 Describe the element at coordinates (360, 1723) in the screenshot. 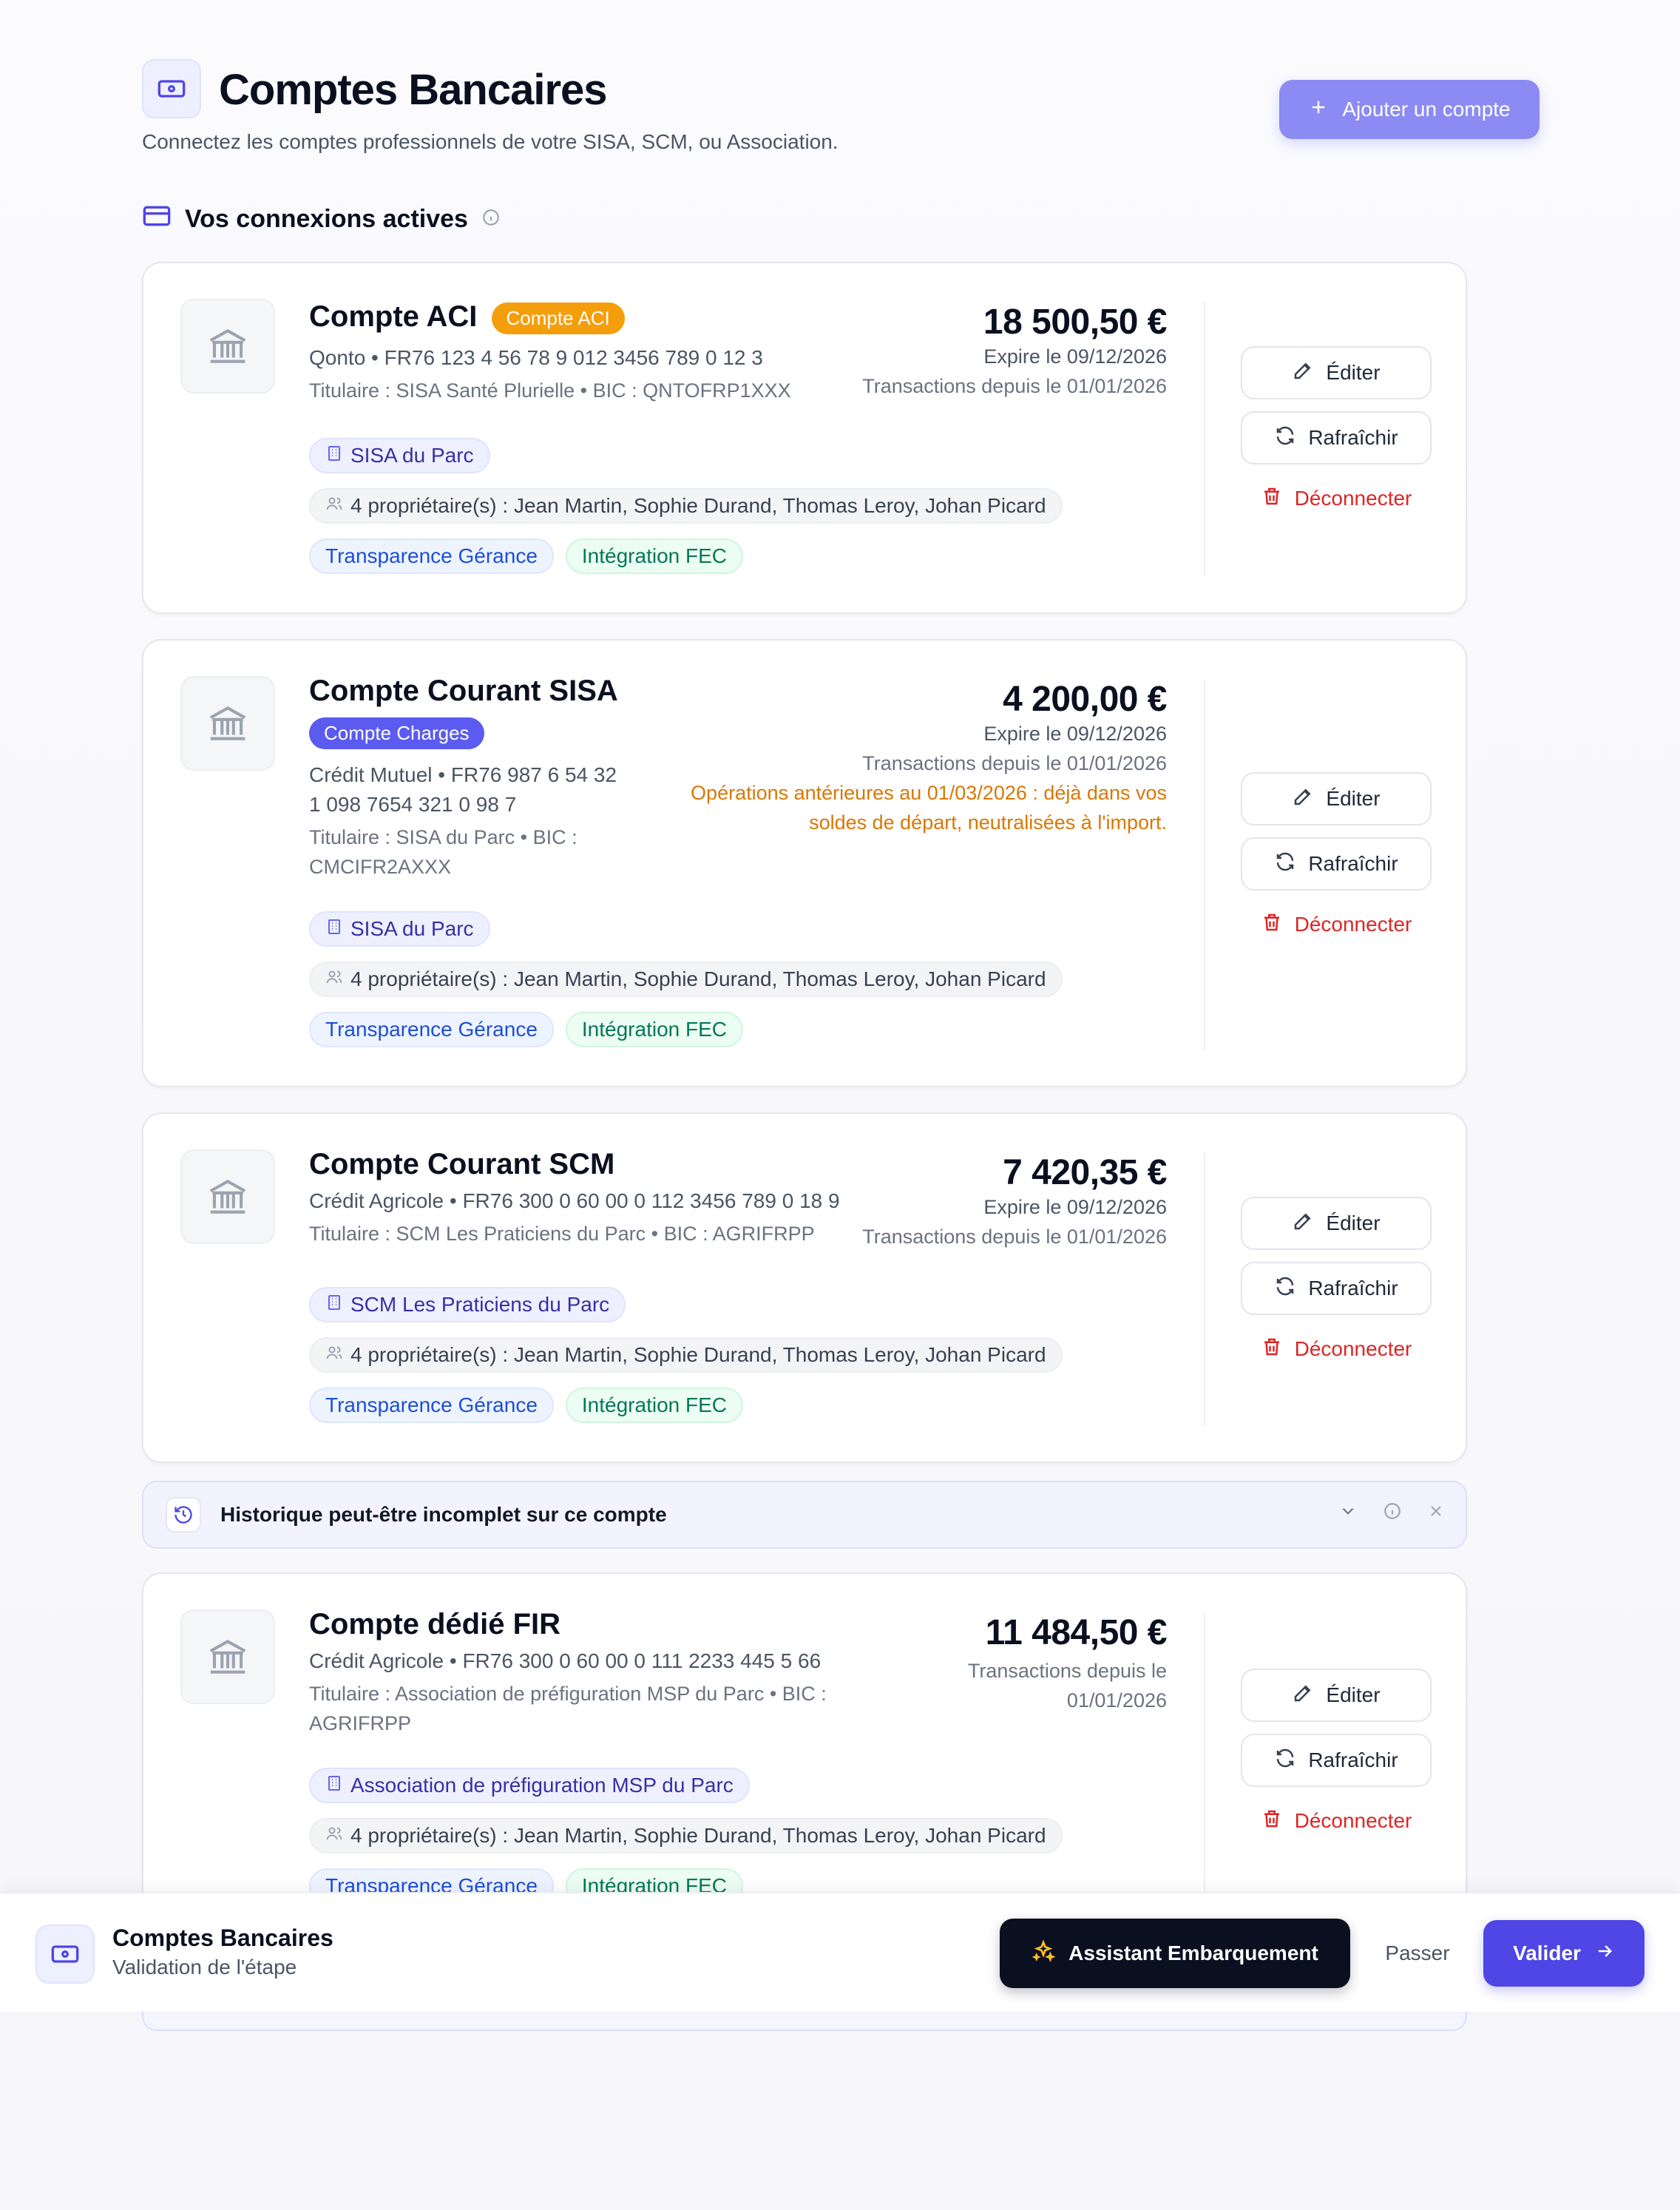

I see `holder-bic-cont: AGRIFRPP` at that location.